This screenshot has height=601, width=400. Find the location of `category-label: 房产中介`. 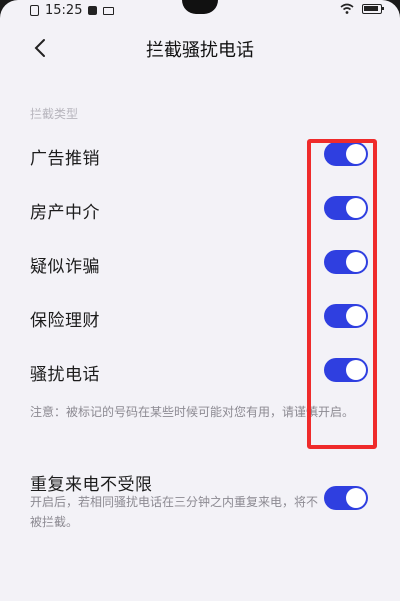

category-label: 房产中介 is located at coordinates (65, 213).